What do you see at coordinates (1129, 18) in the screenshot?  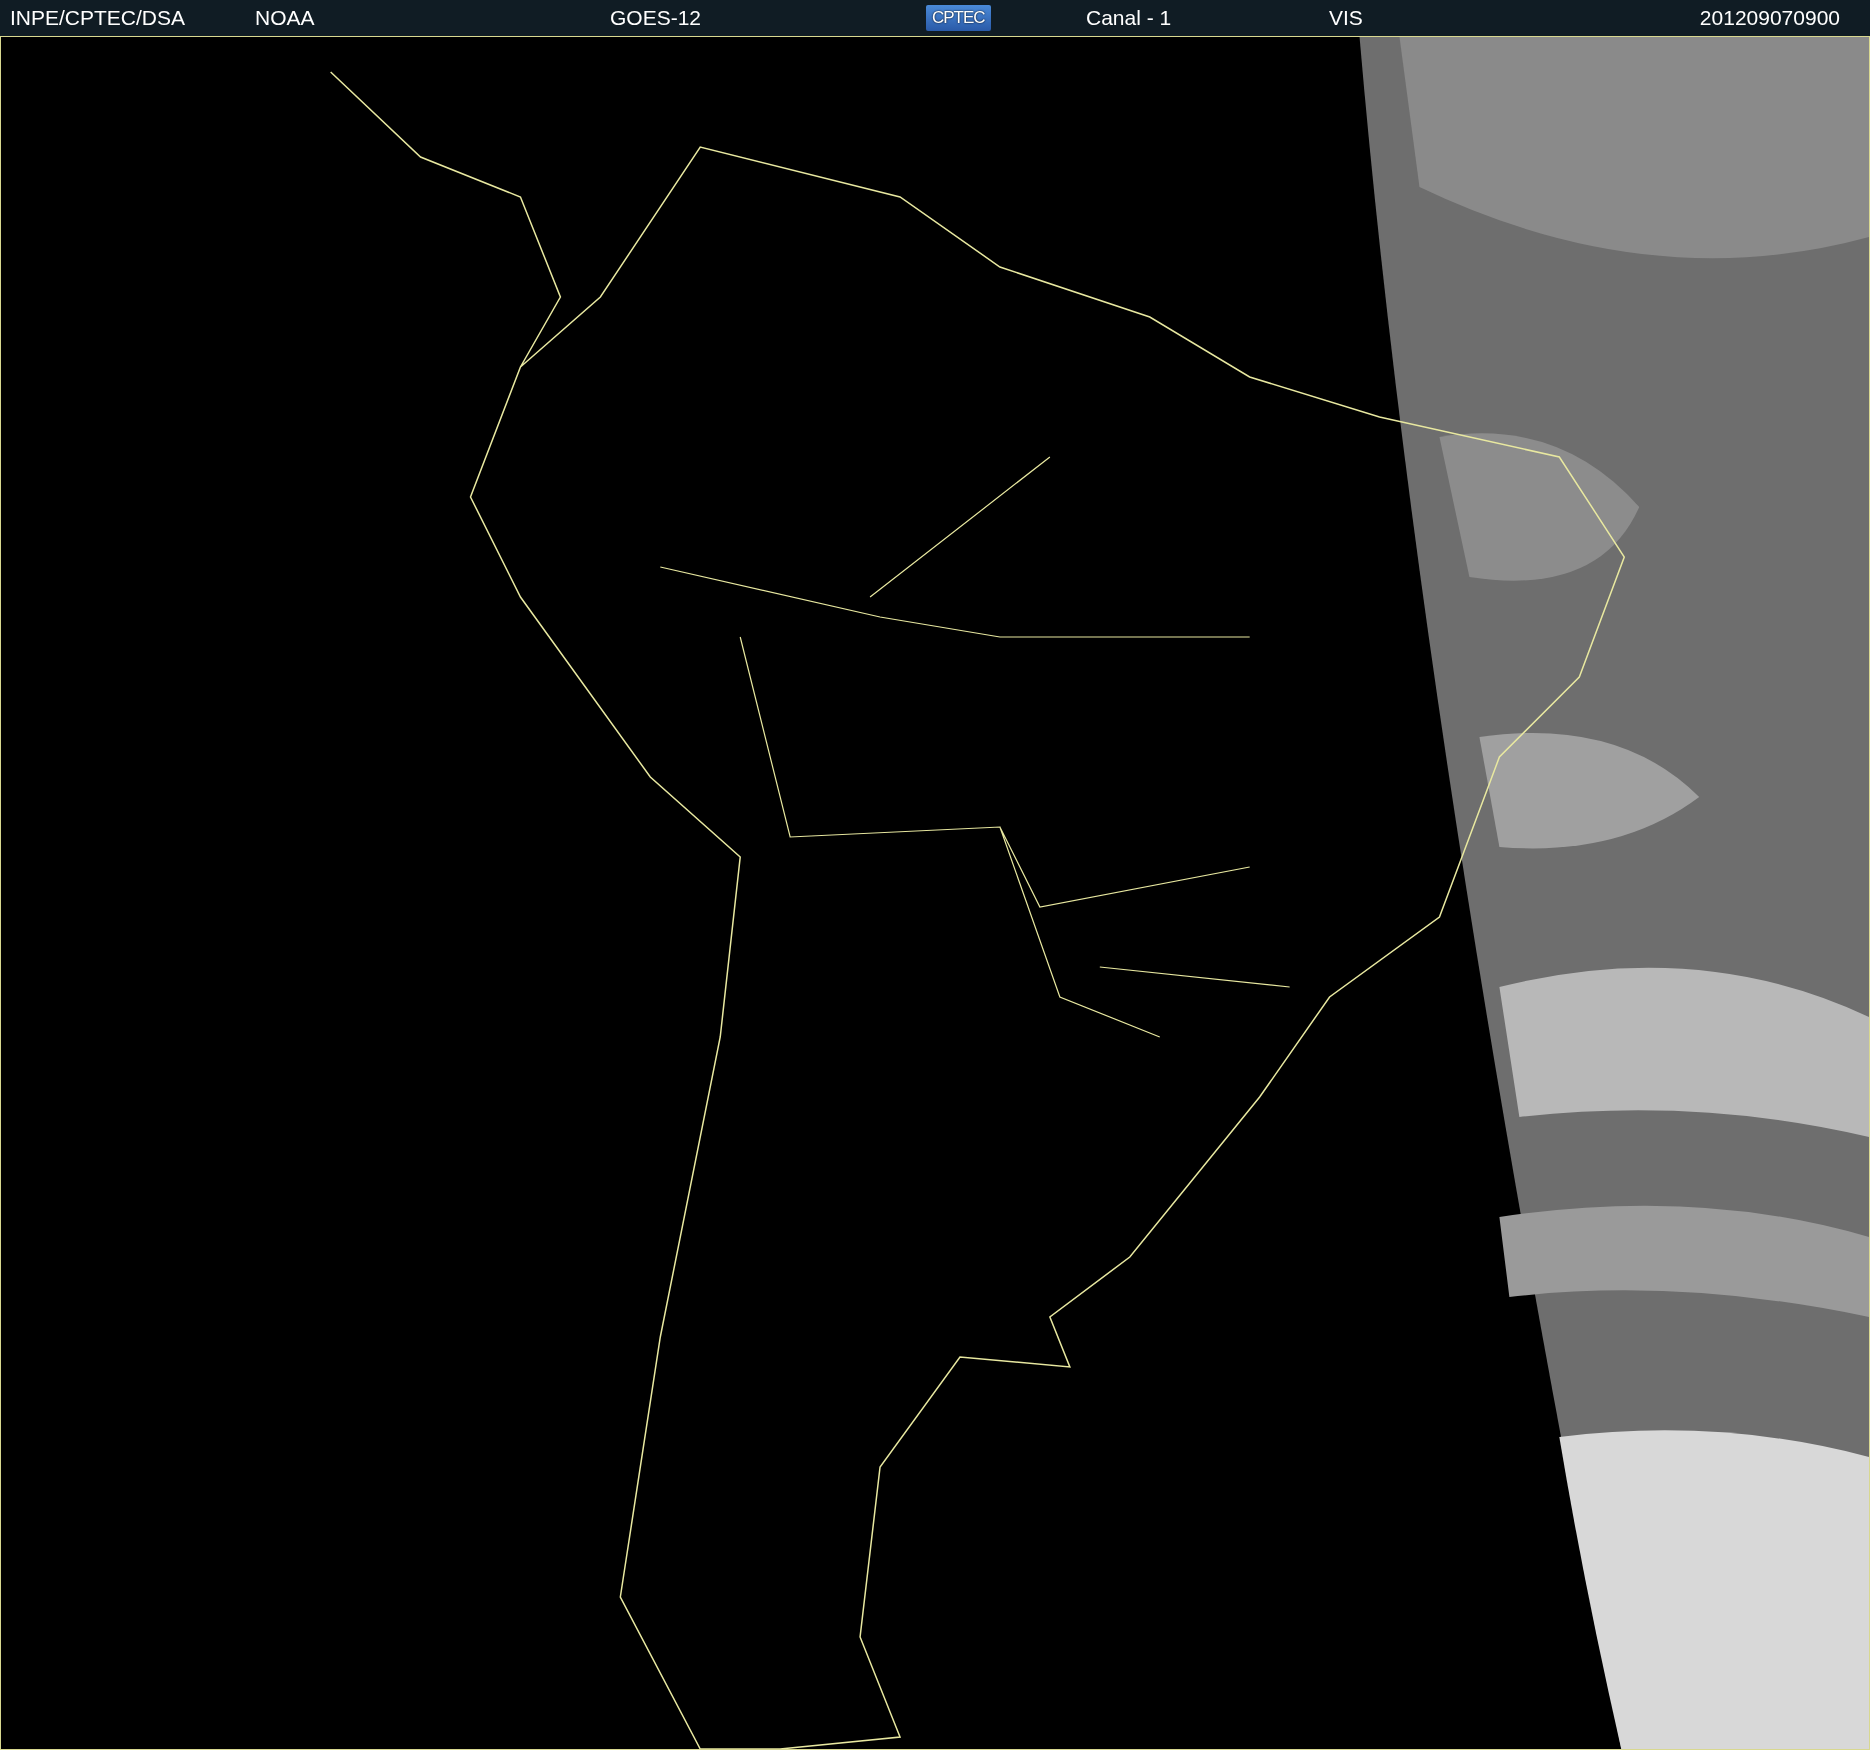 I see `header-label: Canal - 1` at bounding box center [1129, 18].